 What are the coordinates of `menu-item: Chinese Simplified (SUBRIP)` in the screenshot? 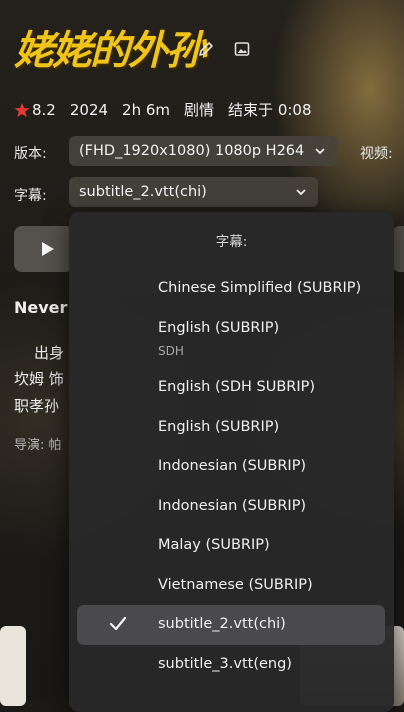 It's located at (231, 289).